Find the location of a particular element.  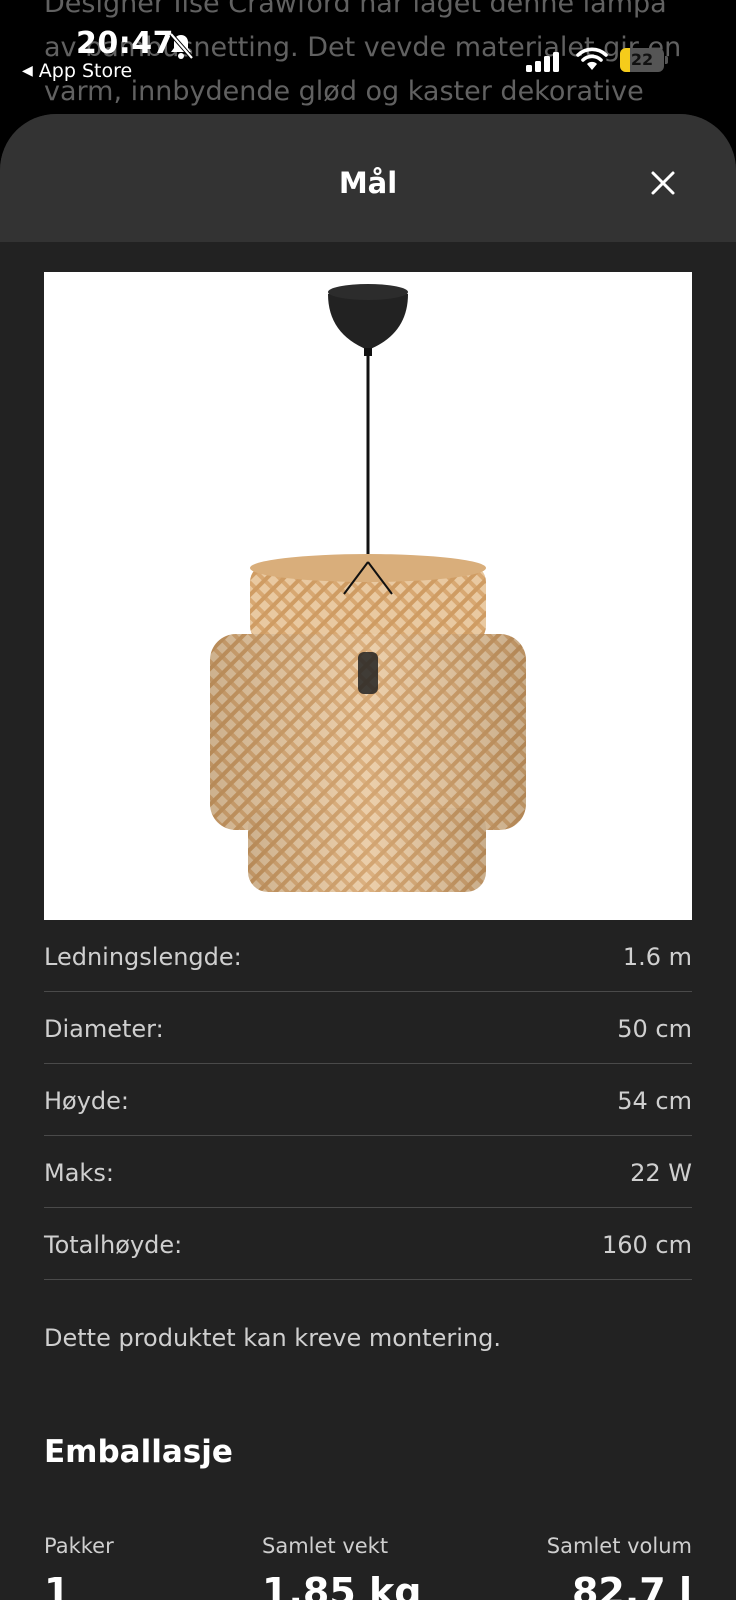

battery-indicator: 22 is located at coordinates (644, 60).